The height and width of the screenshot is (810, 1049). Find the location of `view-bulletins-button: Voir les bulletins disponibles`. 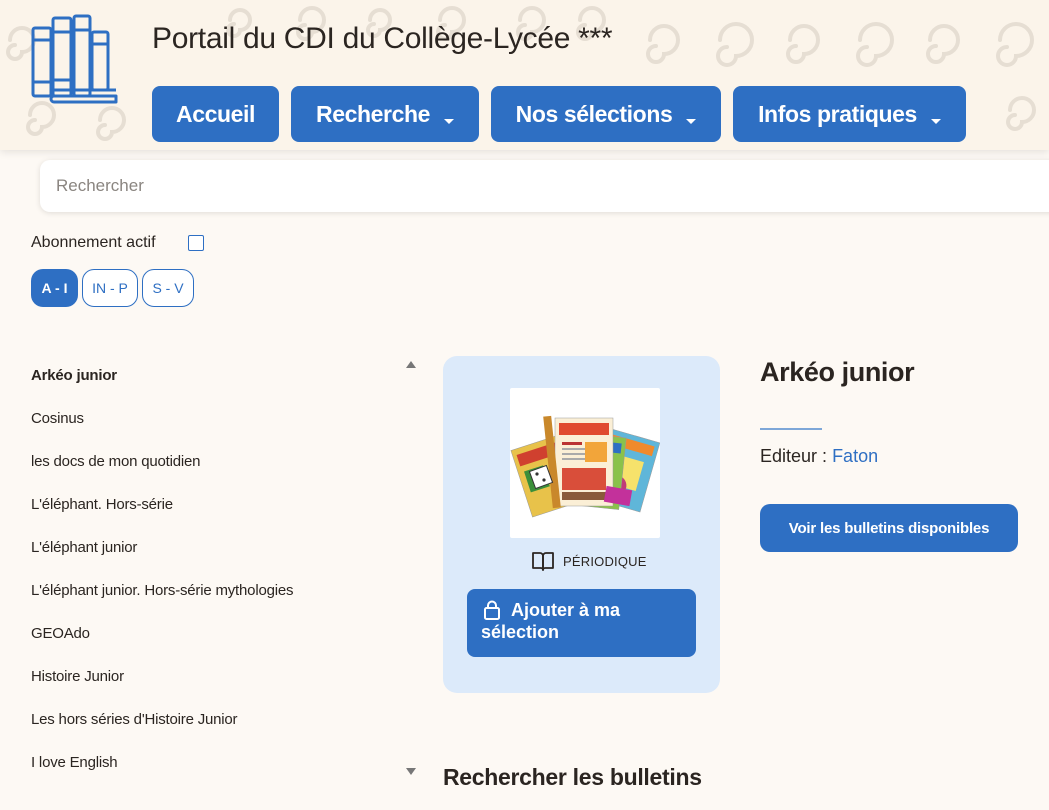

view-bulletins-button: Voir les bulletins disponibles is located at coordinates (889, 528).